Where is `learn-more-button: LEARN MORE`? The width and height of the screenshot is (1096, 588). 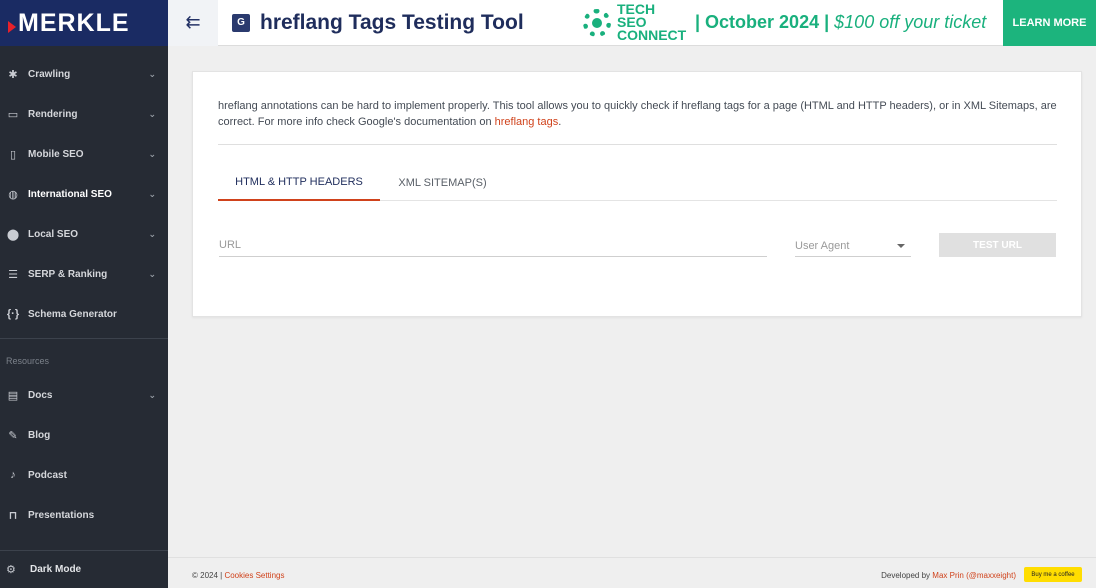 learn-more-button: LEARN MORE is located at coordinates (1049, 23).